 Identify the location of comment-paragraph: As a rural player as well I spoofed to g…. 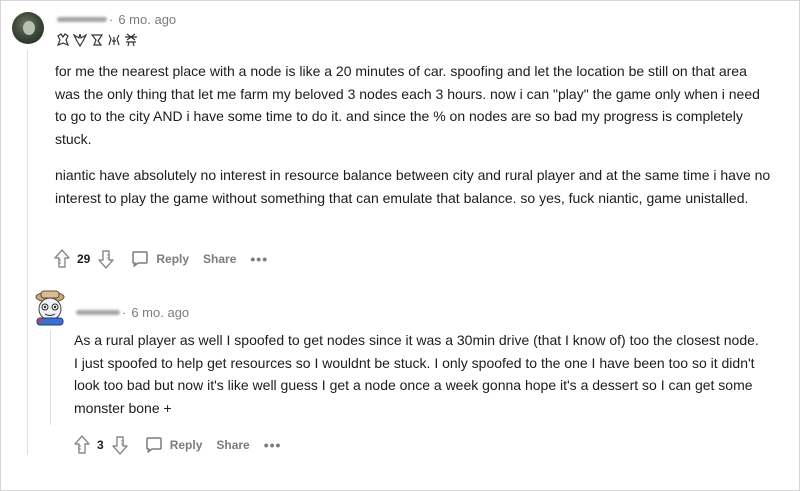
(416, 374).